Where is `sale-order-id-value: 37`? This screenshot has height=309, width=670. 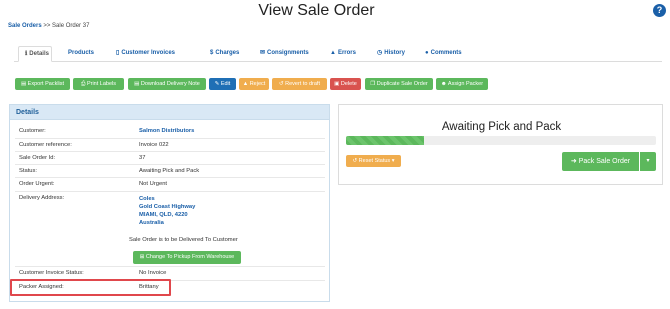 sale-order-id-value: 37 is located at coordinates (142, 158).